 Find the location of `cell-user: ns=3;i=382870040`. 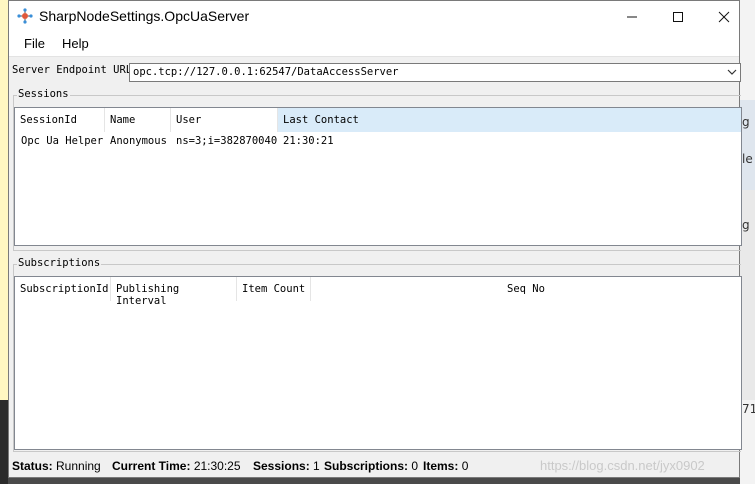

cell-user: ns=3;i=382870040 is located at coordinates (227, 141).